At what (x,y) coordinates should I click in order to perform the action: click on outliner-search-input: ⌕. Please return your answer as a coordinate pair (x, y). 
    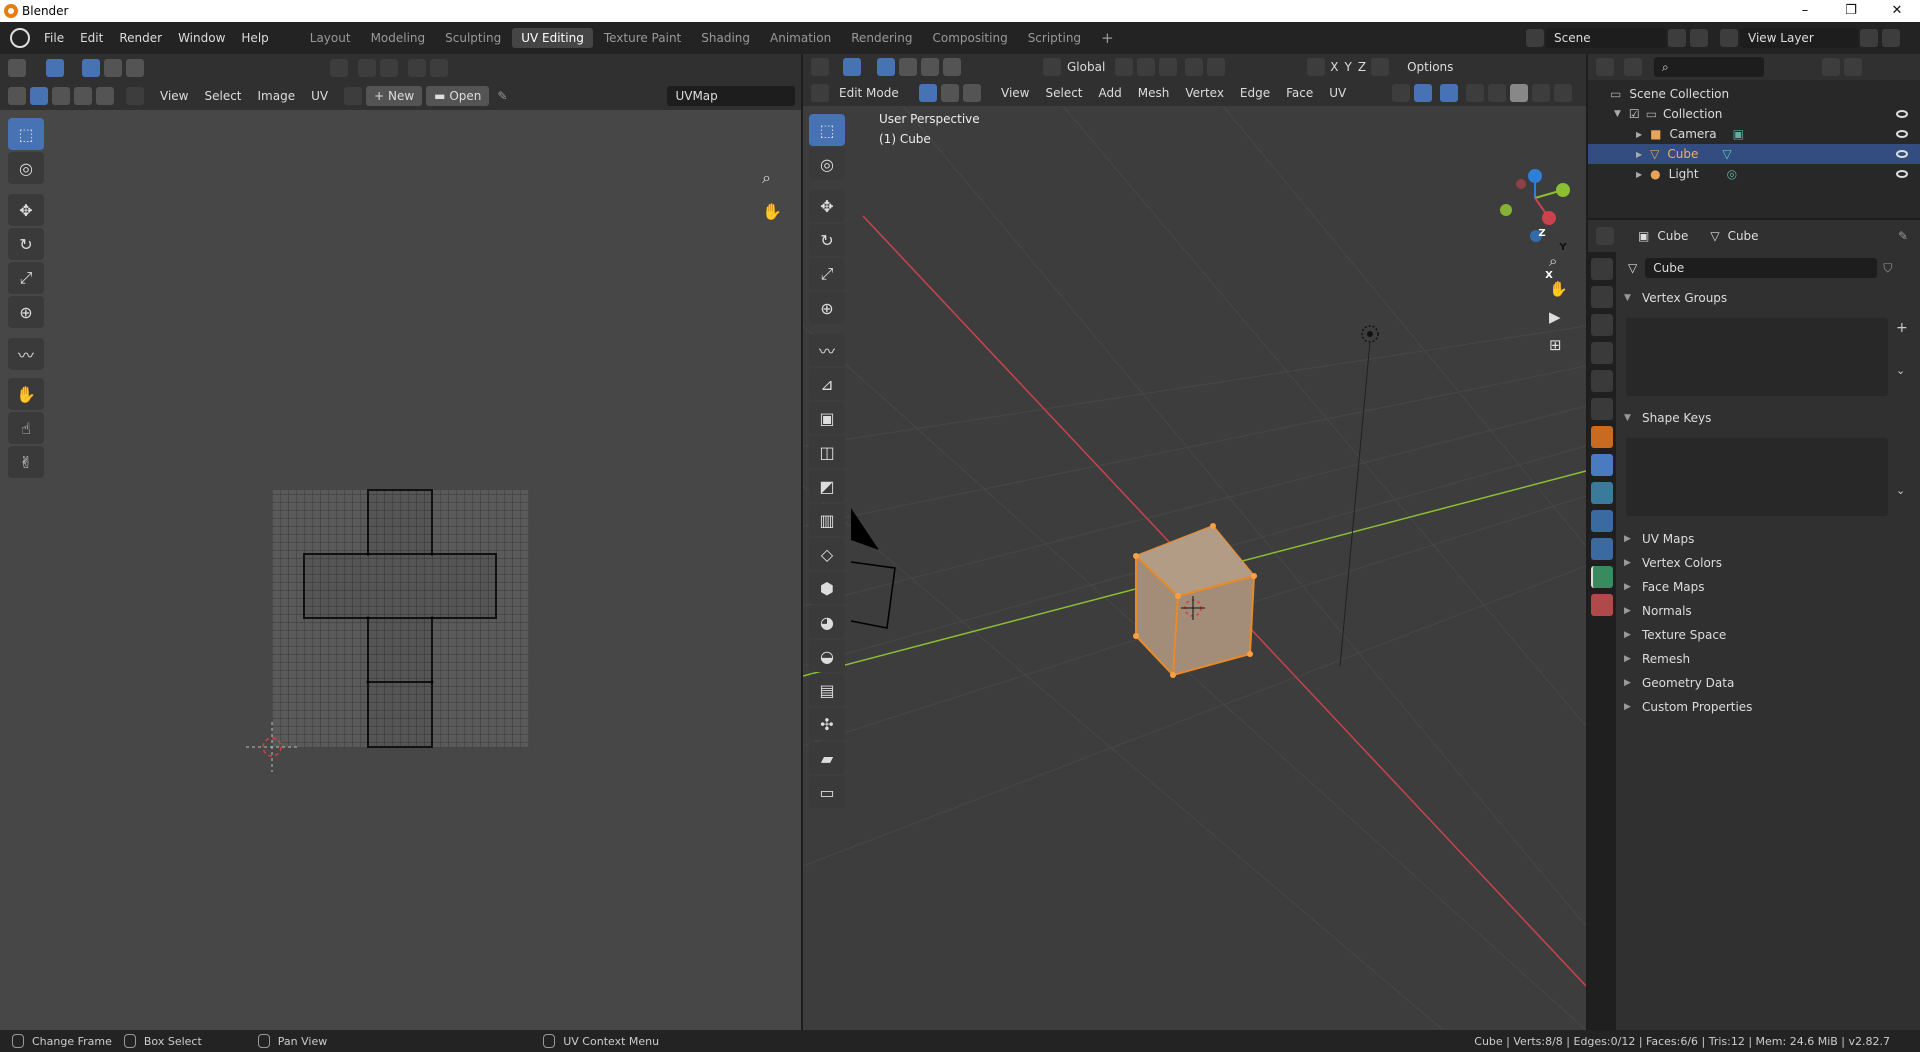
    Looking at the image, I should click on (1709, 67).